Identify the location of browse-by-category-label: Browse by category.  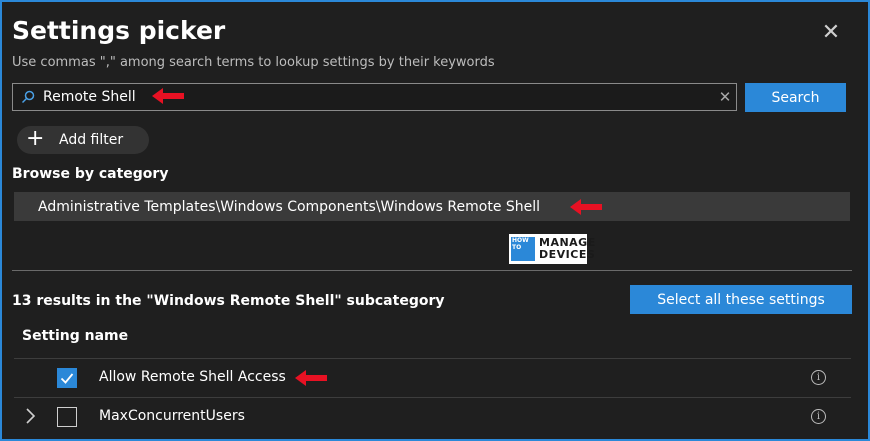
(90, 174).